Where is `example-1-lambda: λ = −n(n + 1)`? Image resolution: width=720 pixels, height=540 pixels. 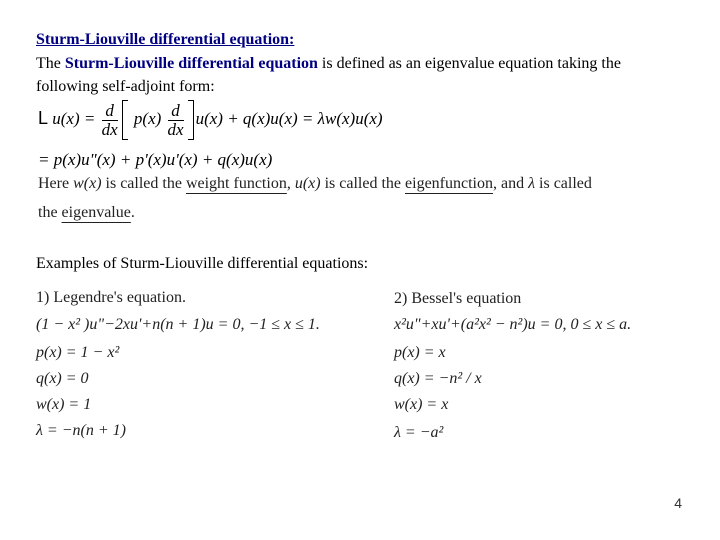
example-1-lambda: λ = −n(n + 1) is located at coordinates (81, 431).